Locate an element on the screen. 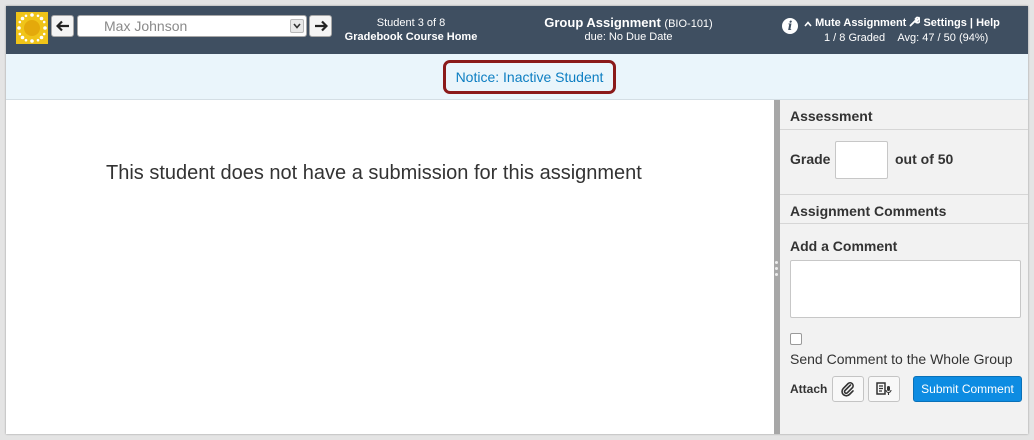  assignment-name: Group Assignment is located at coordinates (602, 22).